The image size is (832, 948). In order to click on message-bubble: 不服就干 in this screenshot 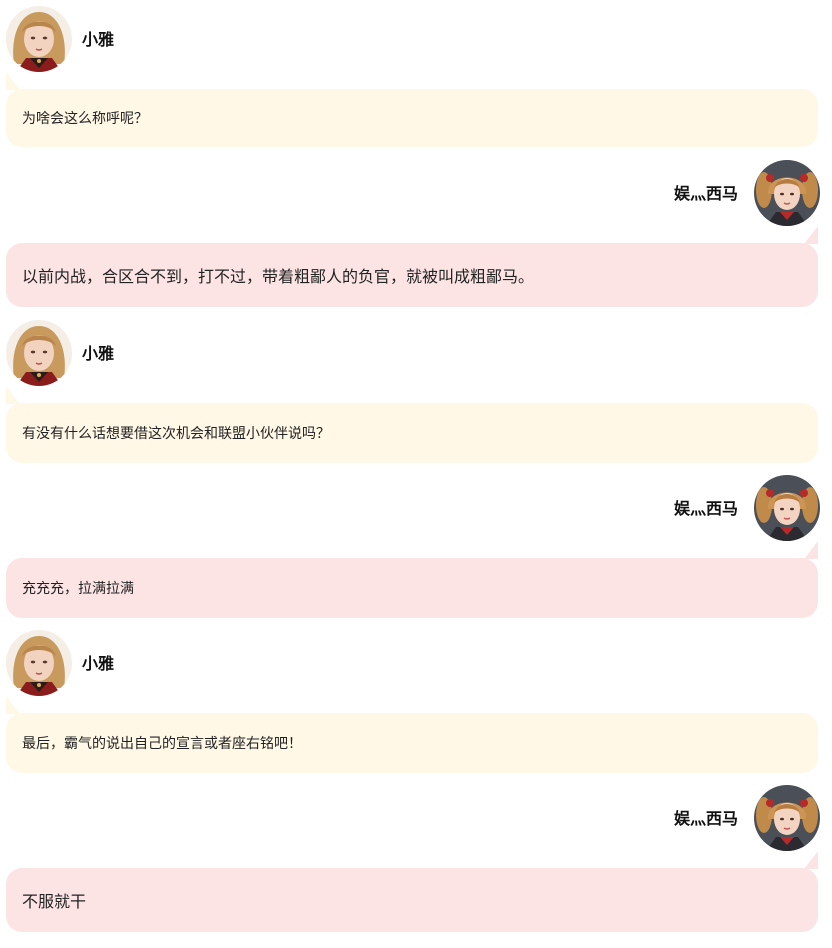, I will do `click(412, 900)`.